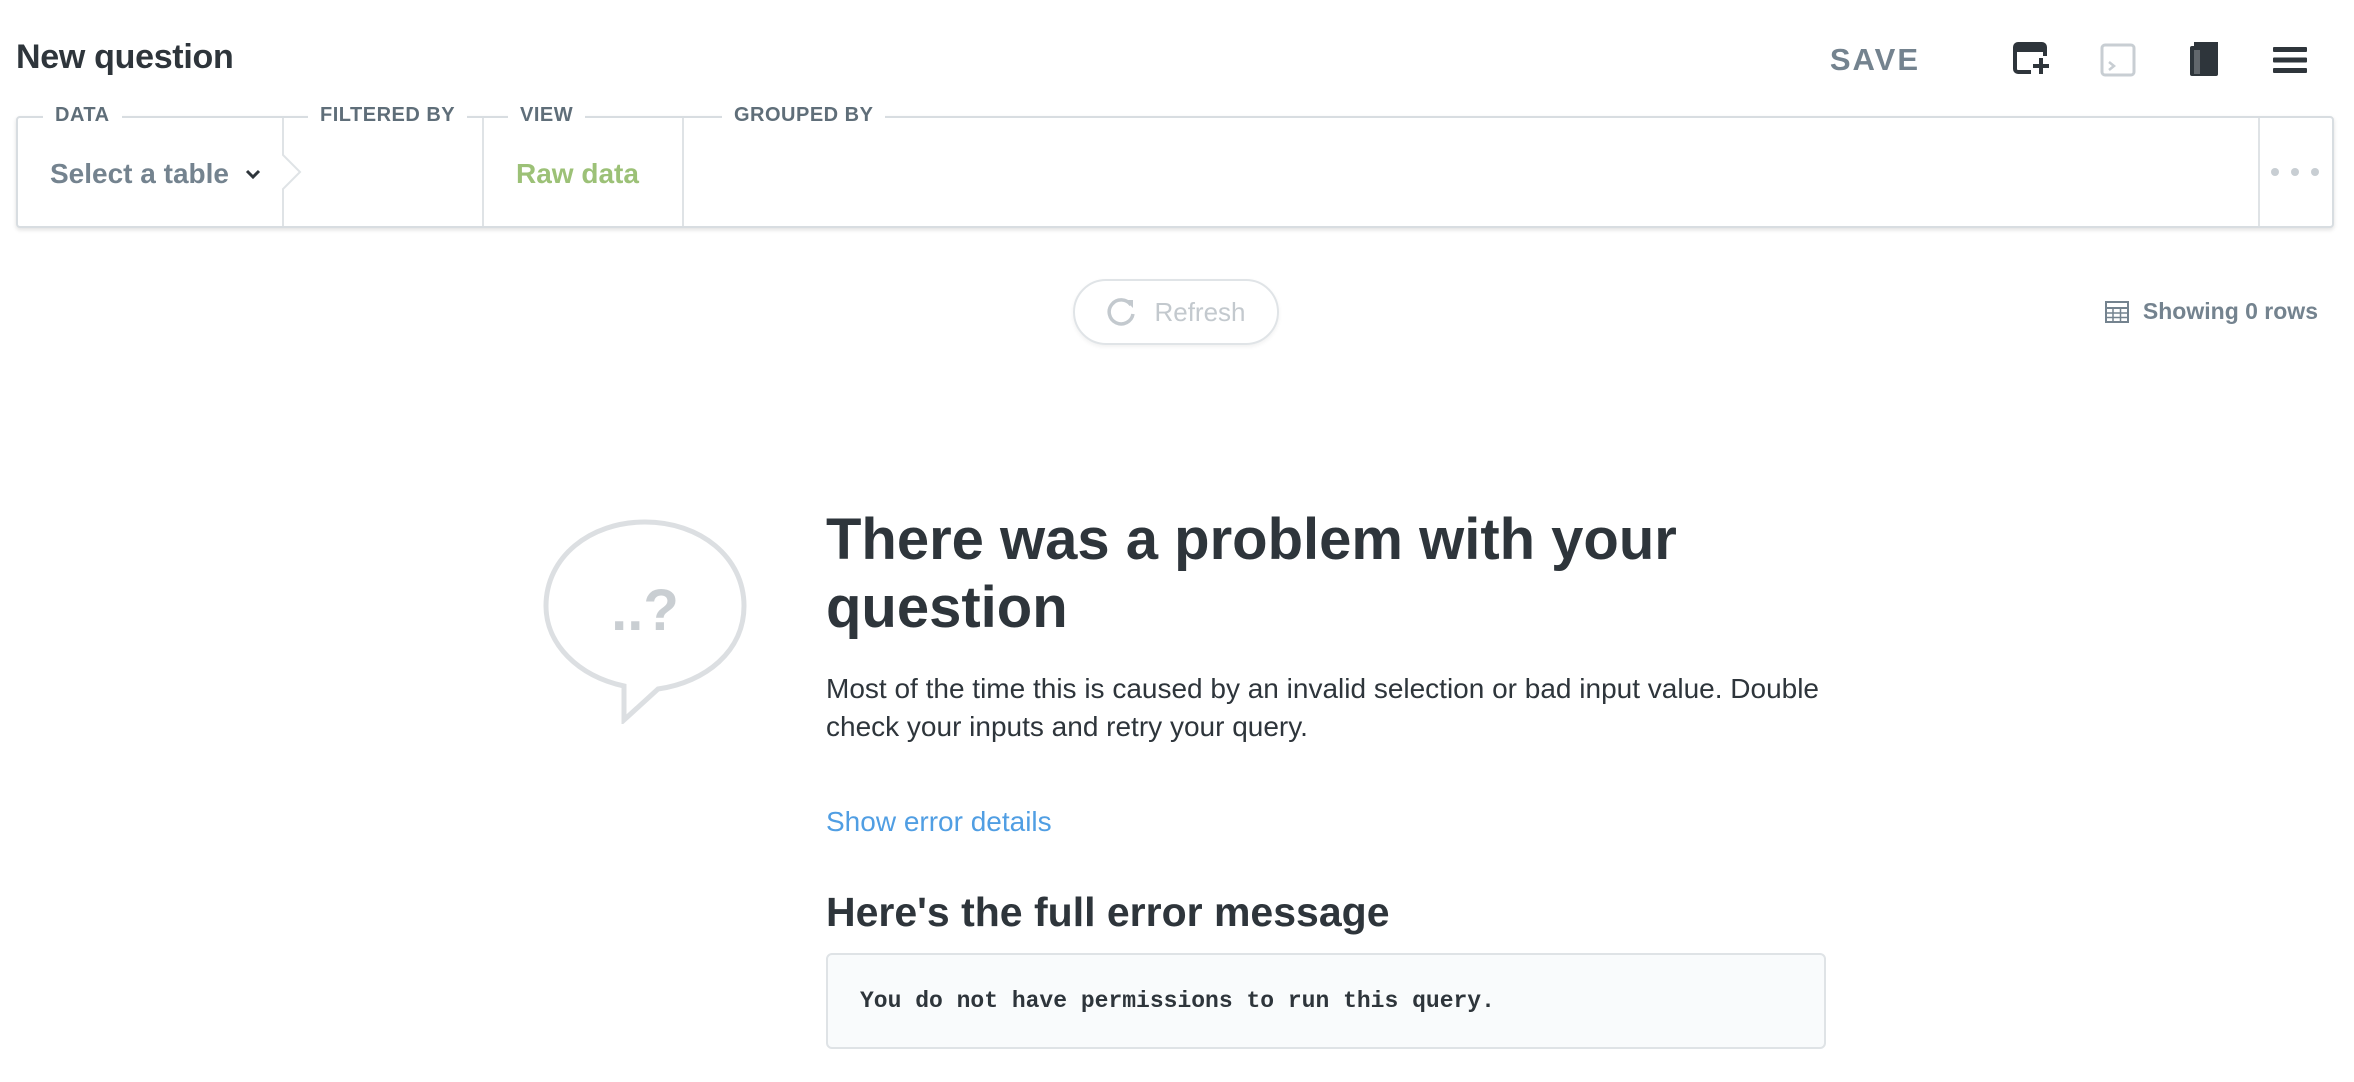 This screenshot has height=1082, width=2354. Describe the element at coordinates (2118, 60) in the screenshot. I see `native-query-icon` at that location.